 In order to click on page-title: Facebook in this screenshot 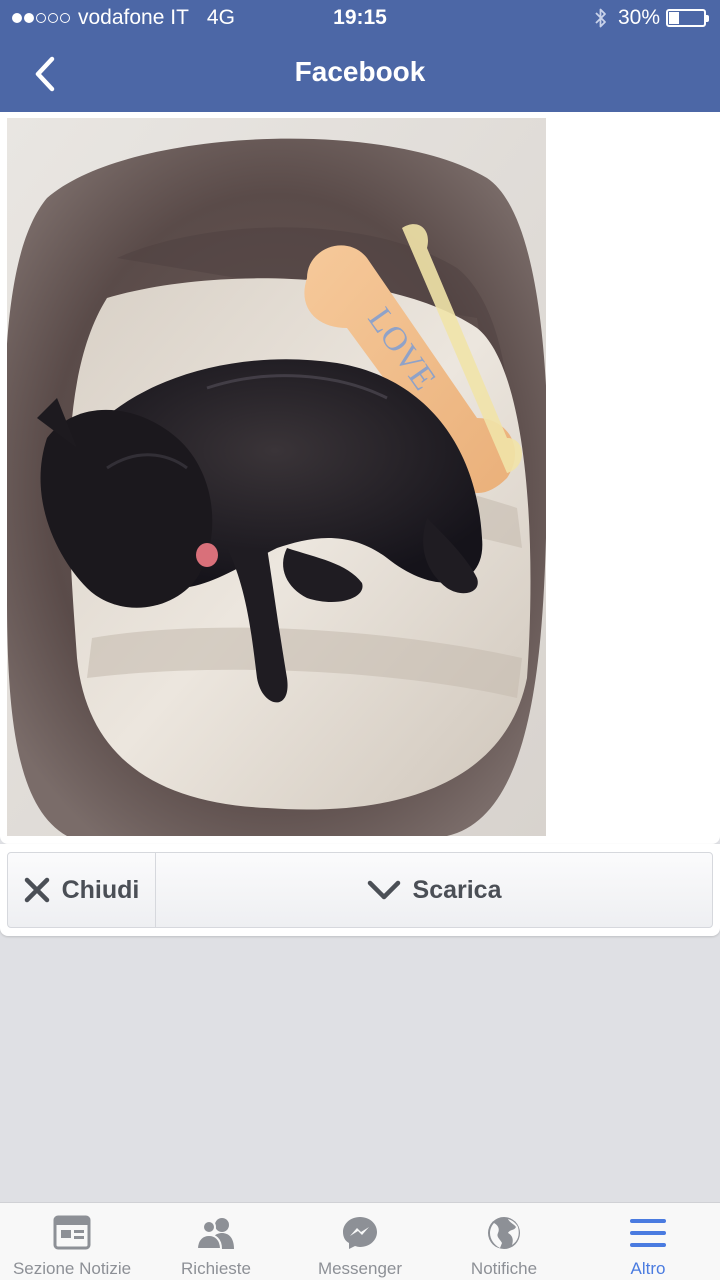, I will do `click(360, 71)`.